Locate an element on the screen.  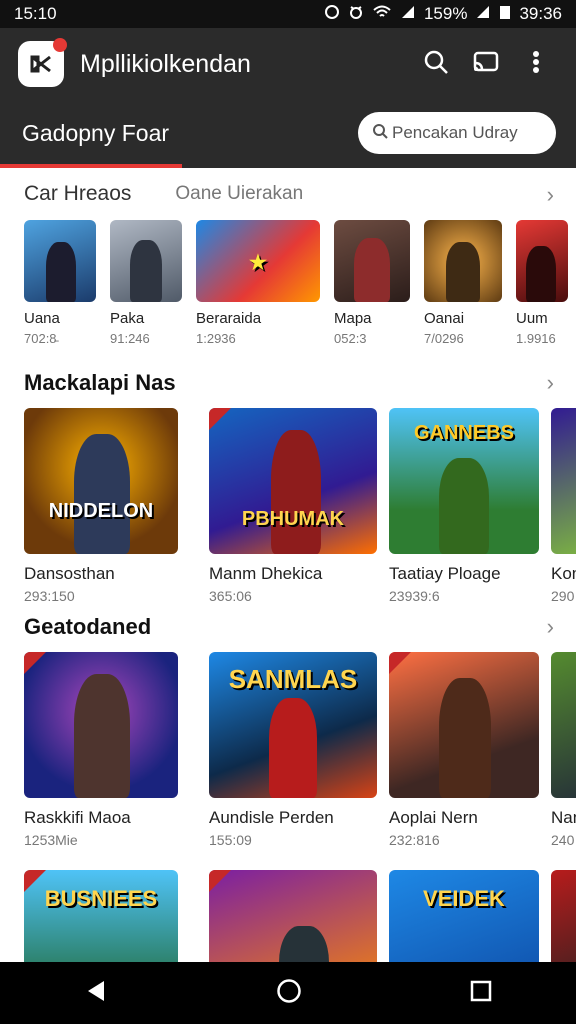
home-icon is located at coordinates (289, 993).